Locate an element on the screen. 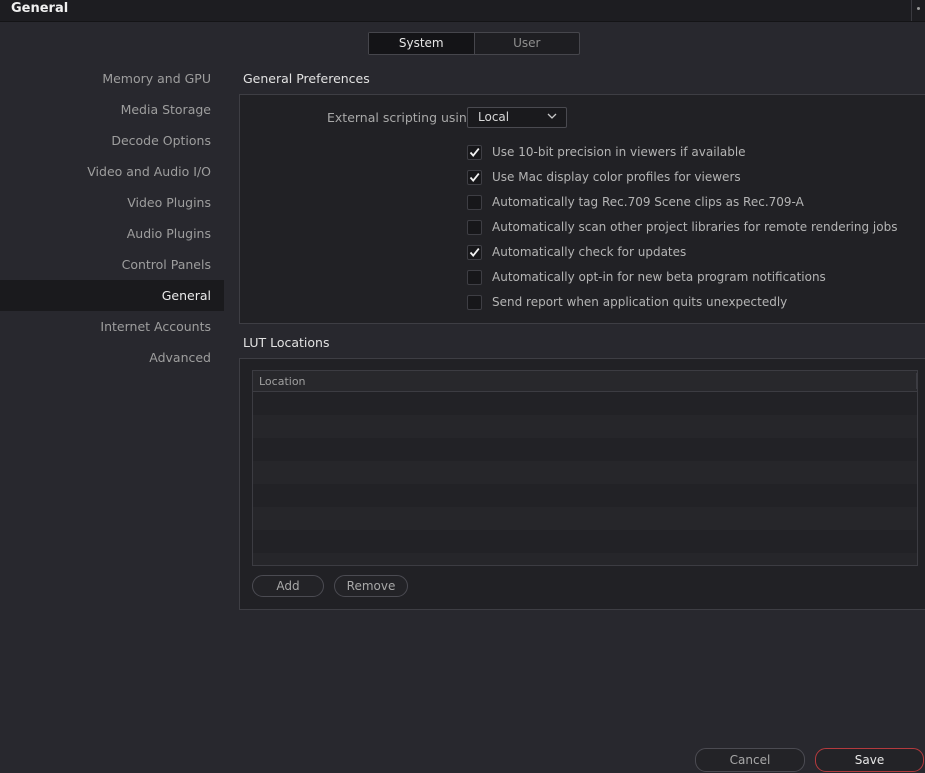 Image resolution: width=925 pixels, height=773 pixels. checkbox-mac-color-profiles is located at coordinates (474, 177).